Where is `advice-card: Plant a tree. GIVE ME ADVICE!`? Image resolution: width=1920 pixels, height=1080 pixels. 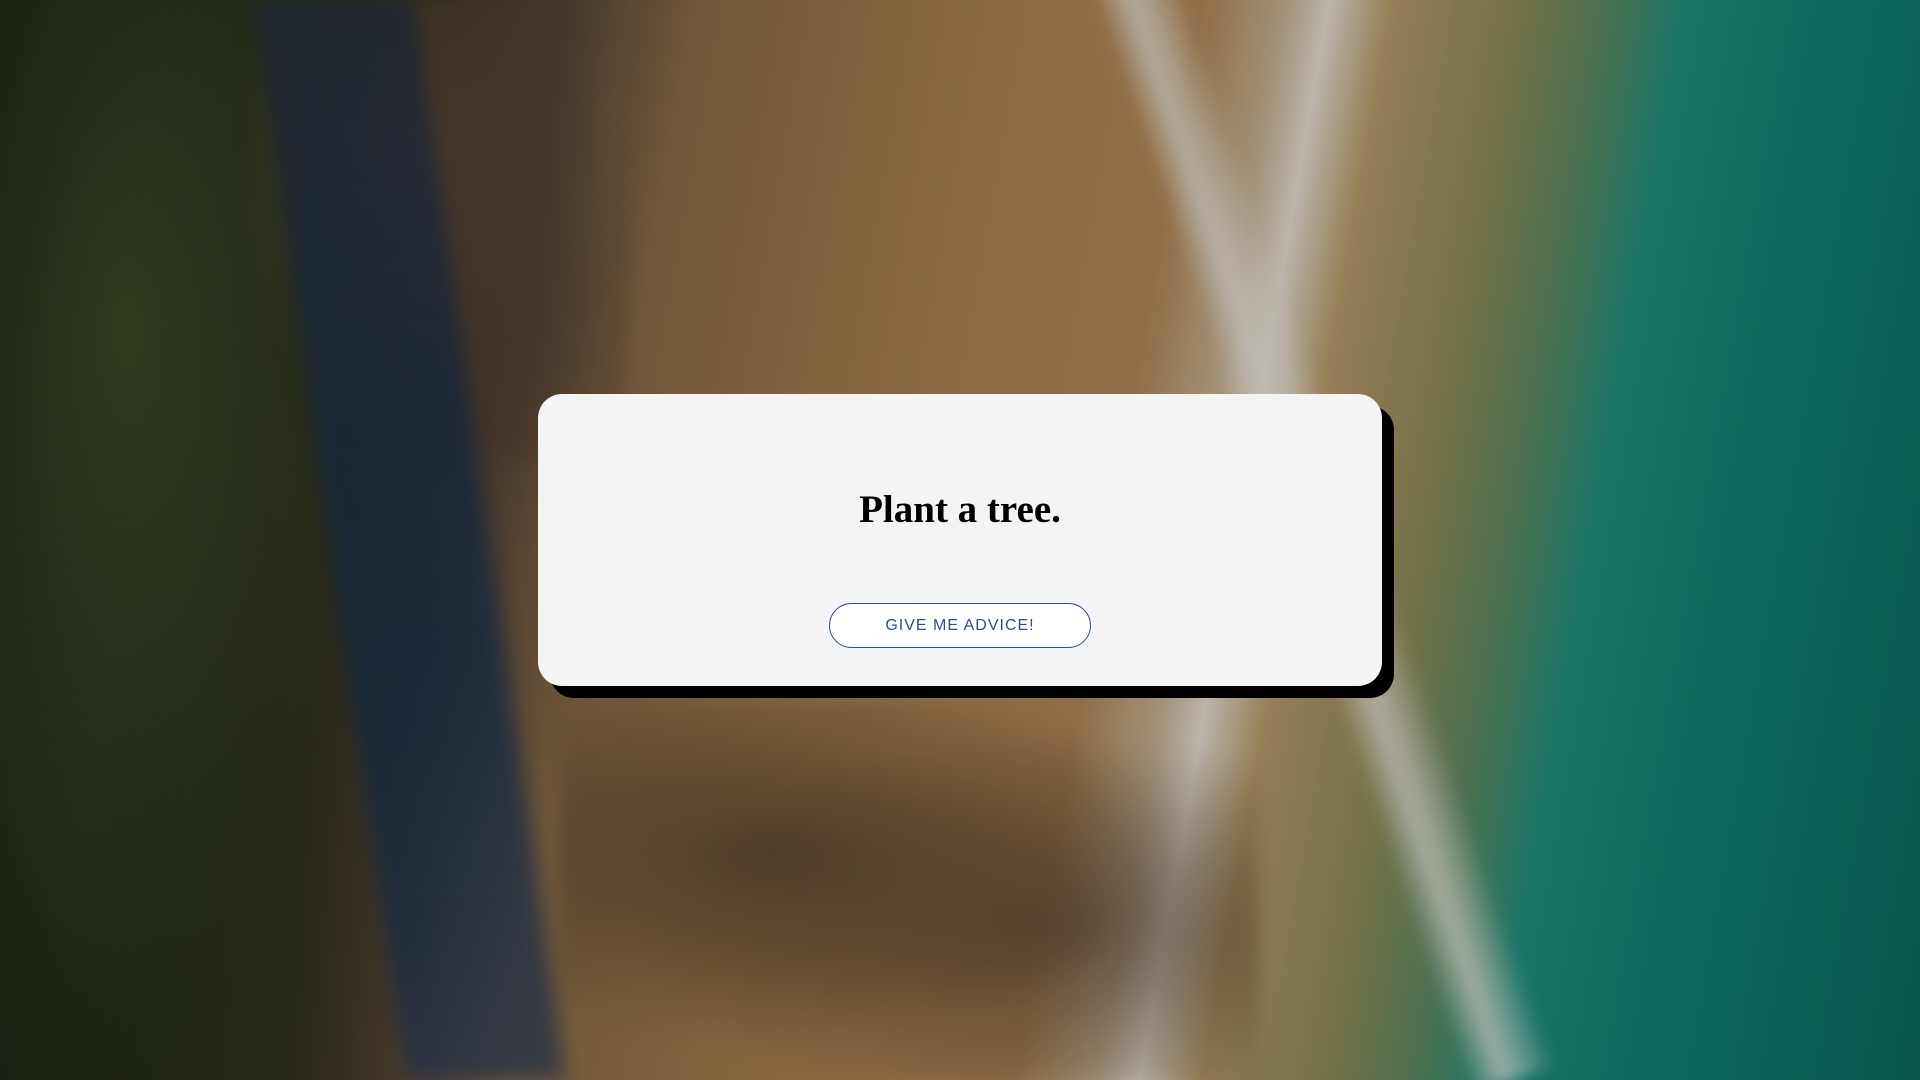 advice-card: Plant a tree. GIVE ME ADVICE! is located at coordinates (960, 540).